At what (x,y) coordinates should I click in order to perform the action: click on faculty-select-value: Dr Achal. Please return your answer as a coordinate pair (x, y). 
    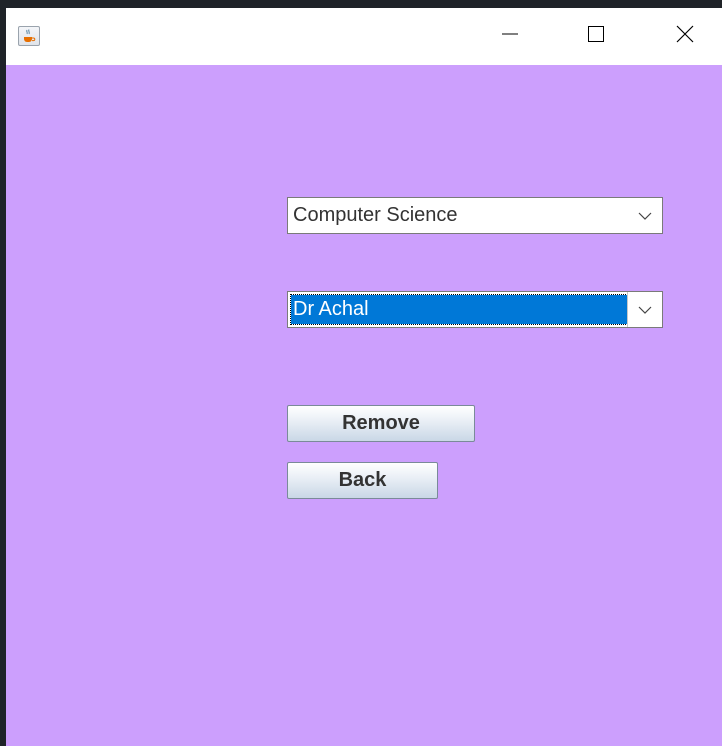
    Looking at the image, I should click on (459, 309).